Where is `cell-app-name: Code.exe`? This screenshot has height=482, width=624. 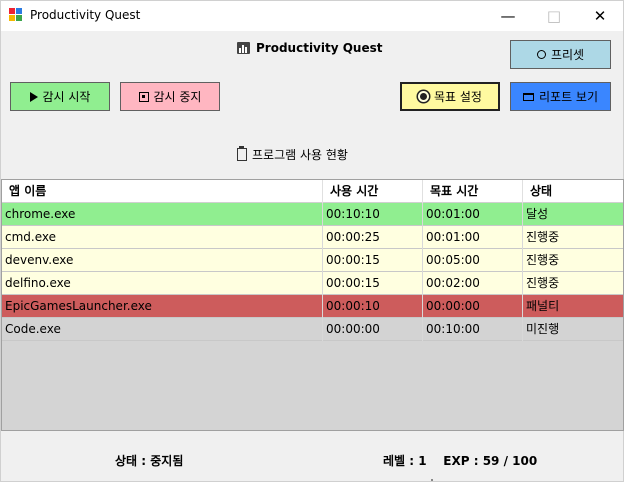 cell-app-name: Code.exe is located at coordinates (162, 329).